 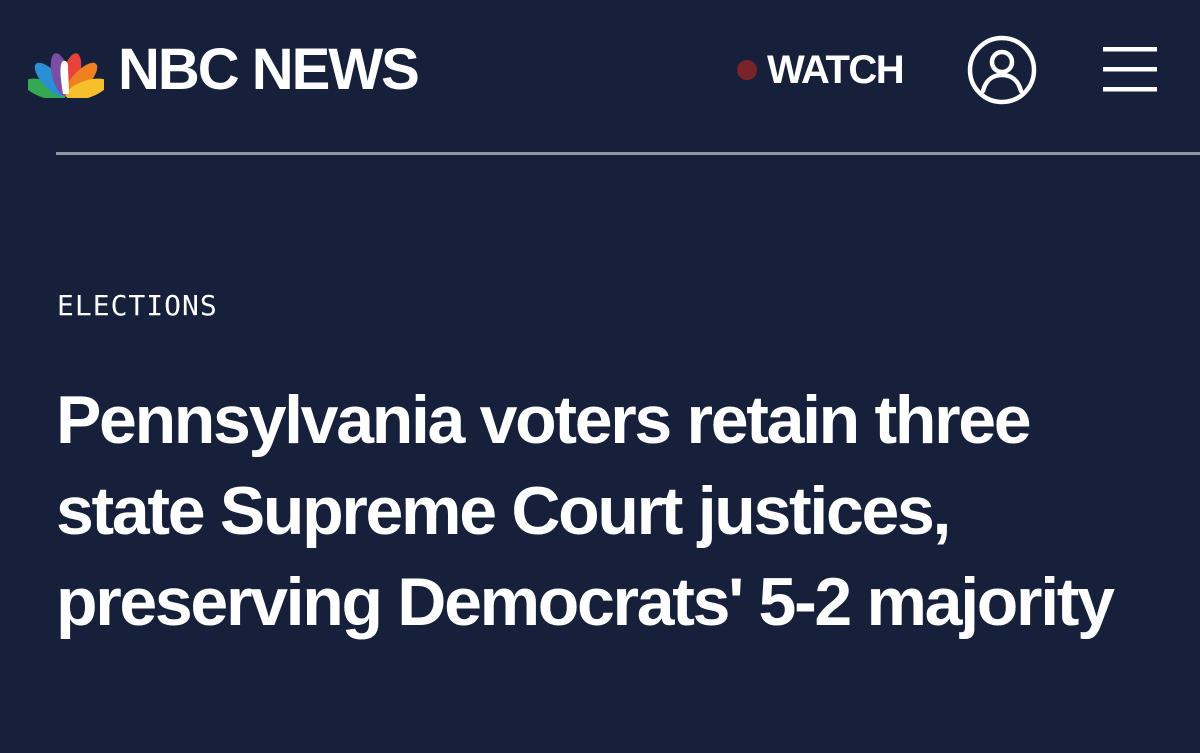 I want to click on live-dot-icon, so click(x=747, y=70).